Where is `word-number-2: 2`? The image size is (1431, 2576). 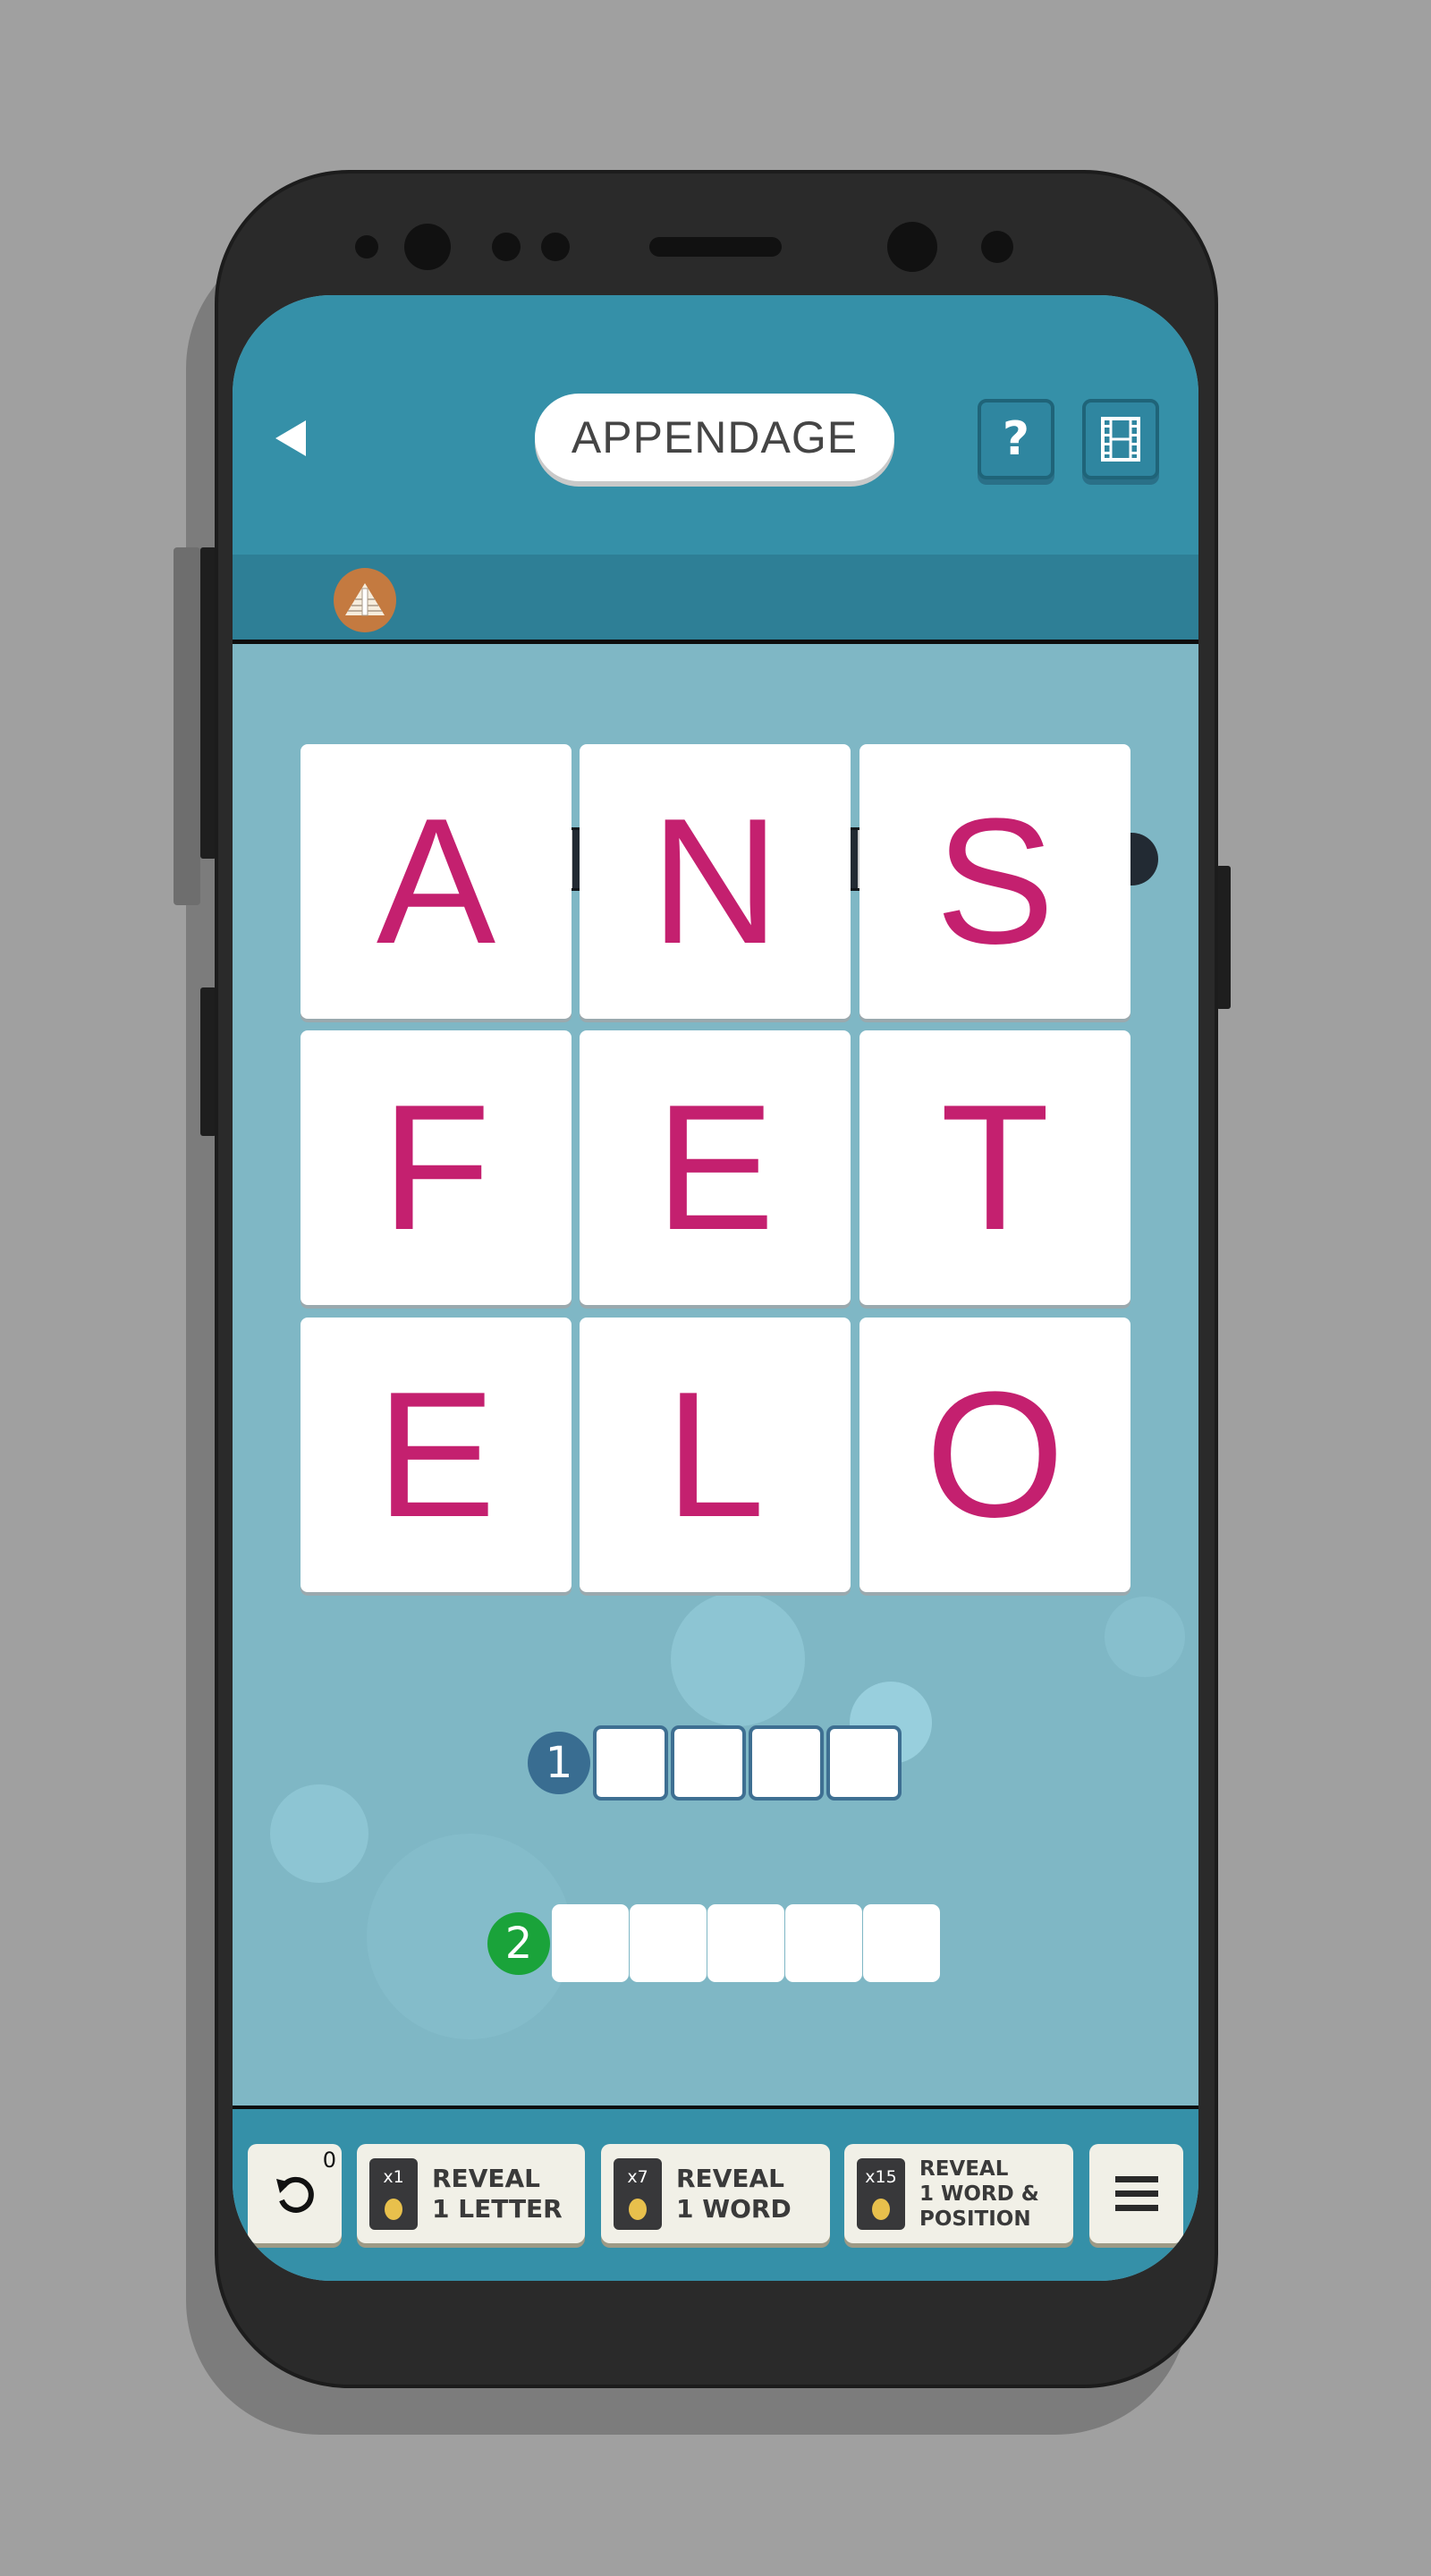
word-number-2: 2 is located at coordinates (519, 1943).